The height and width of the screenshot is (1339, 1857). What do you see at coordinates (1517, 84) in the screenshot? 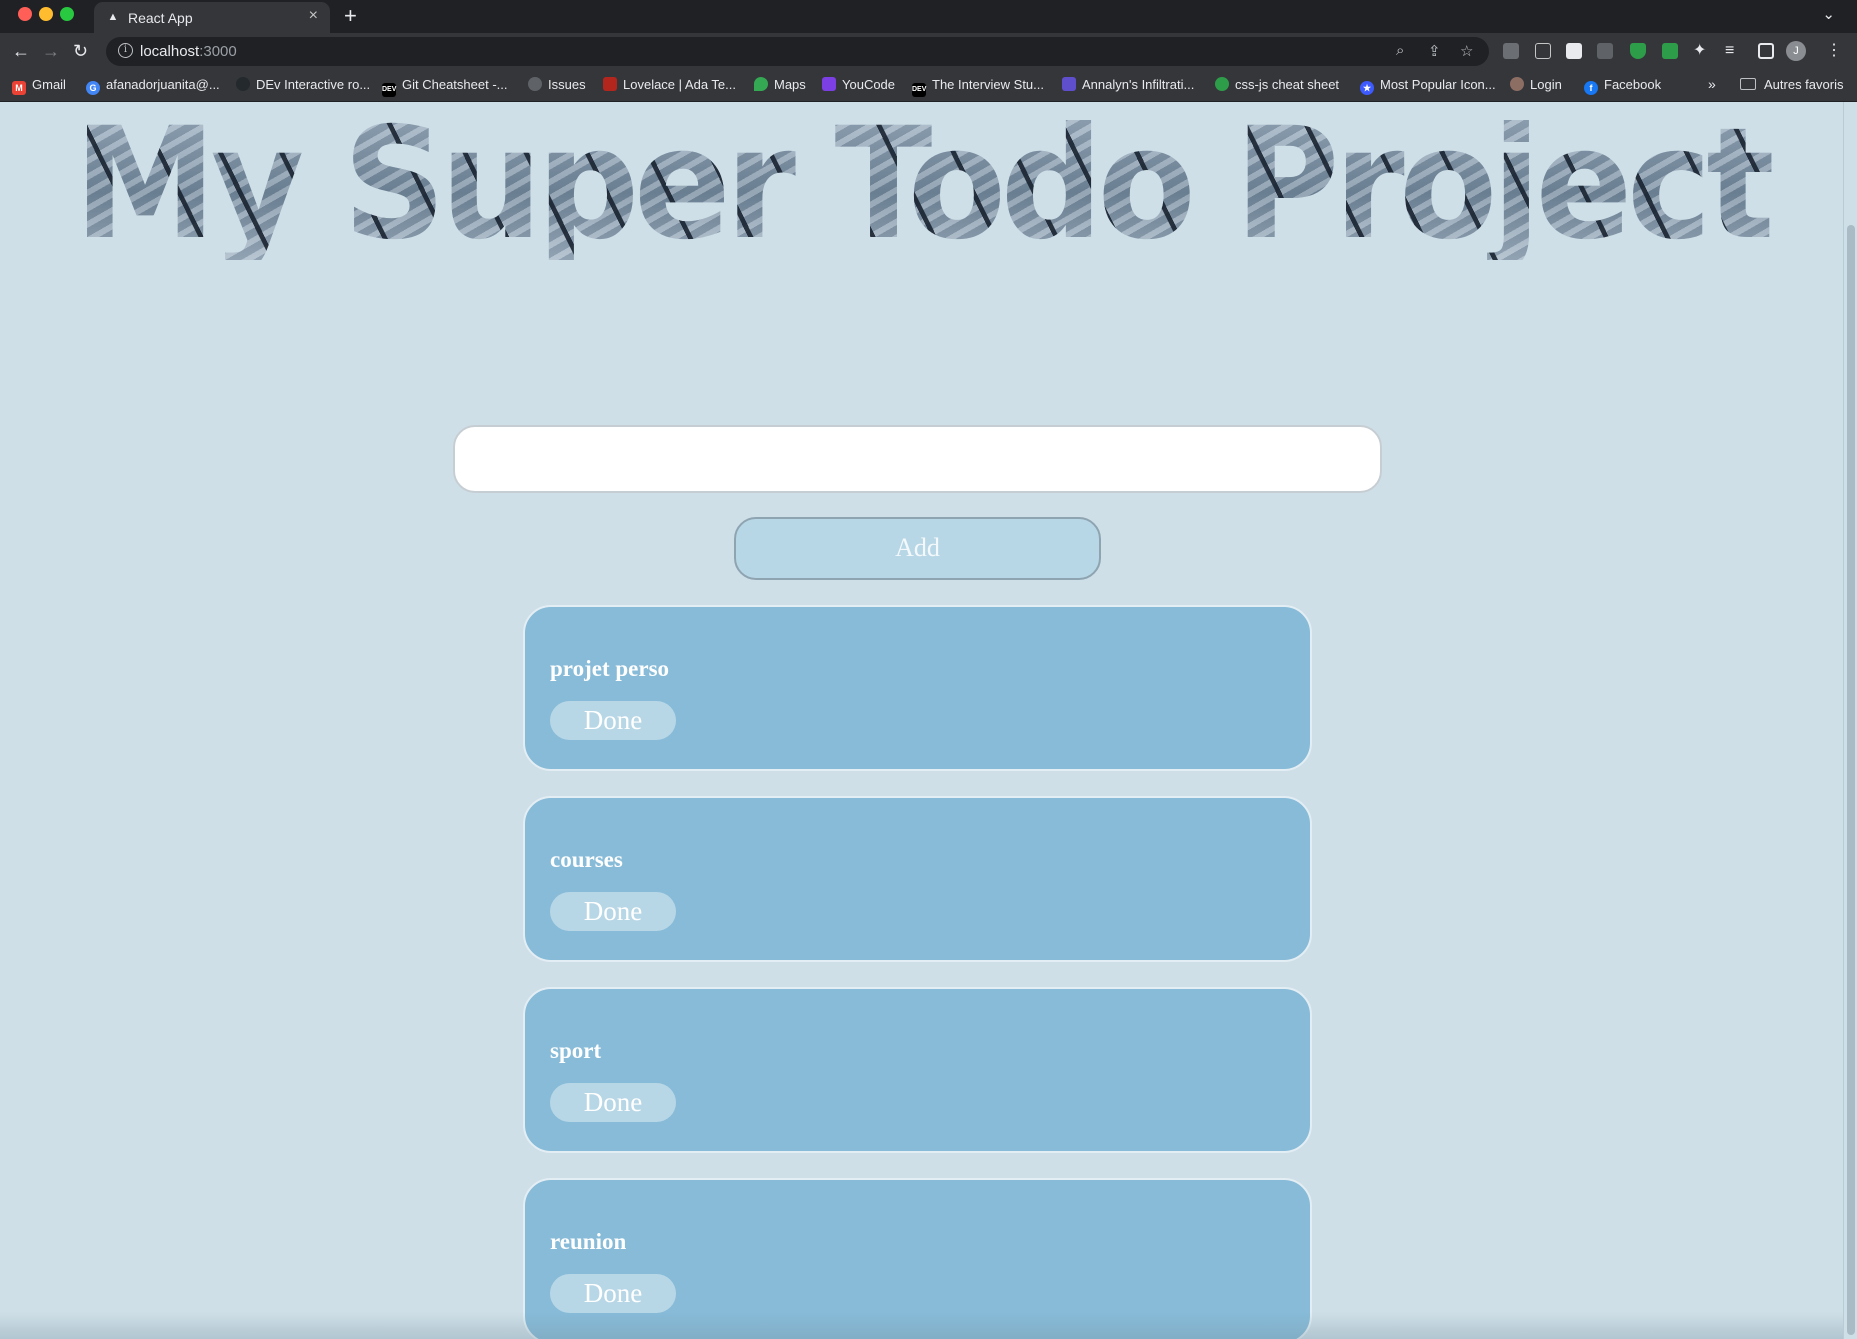
I see `mascot-icon` at bounding box center [1517, 84].